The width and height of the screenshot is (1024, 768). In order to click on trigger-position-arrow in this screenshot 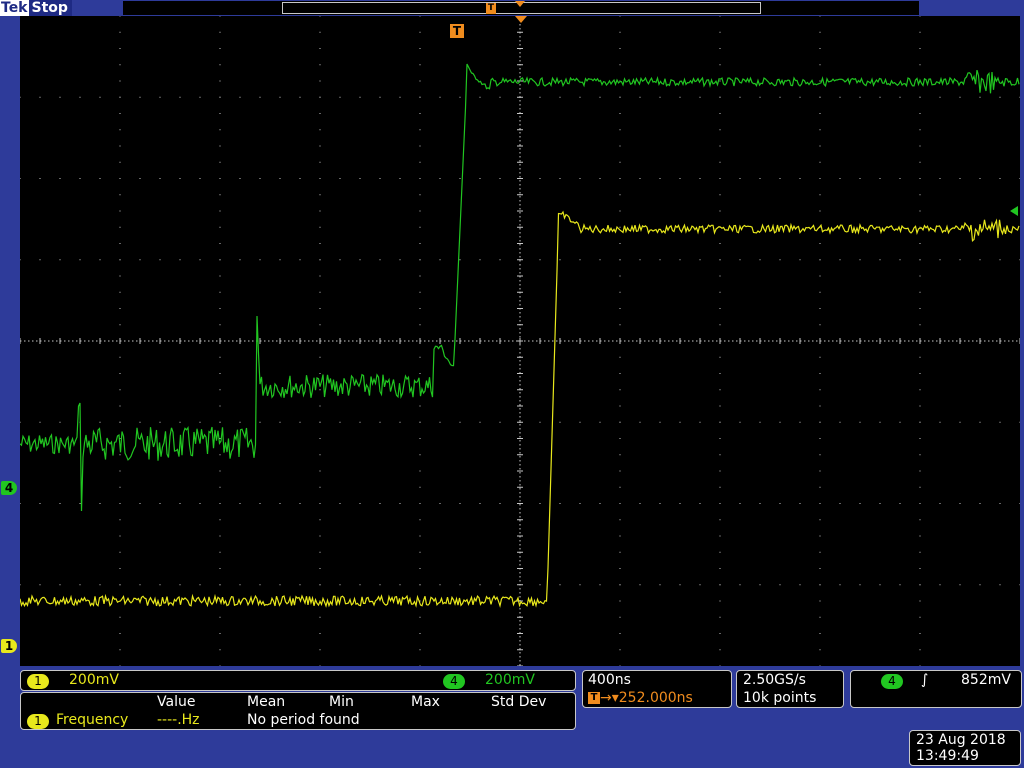, I will do `click(521, 19)`.